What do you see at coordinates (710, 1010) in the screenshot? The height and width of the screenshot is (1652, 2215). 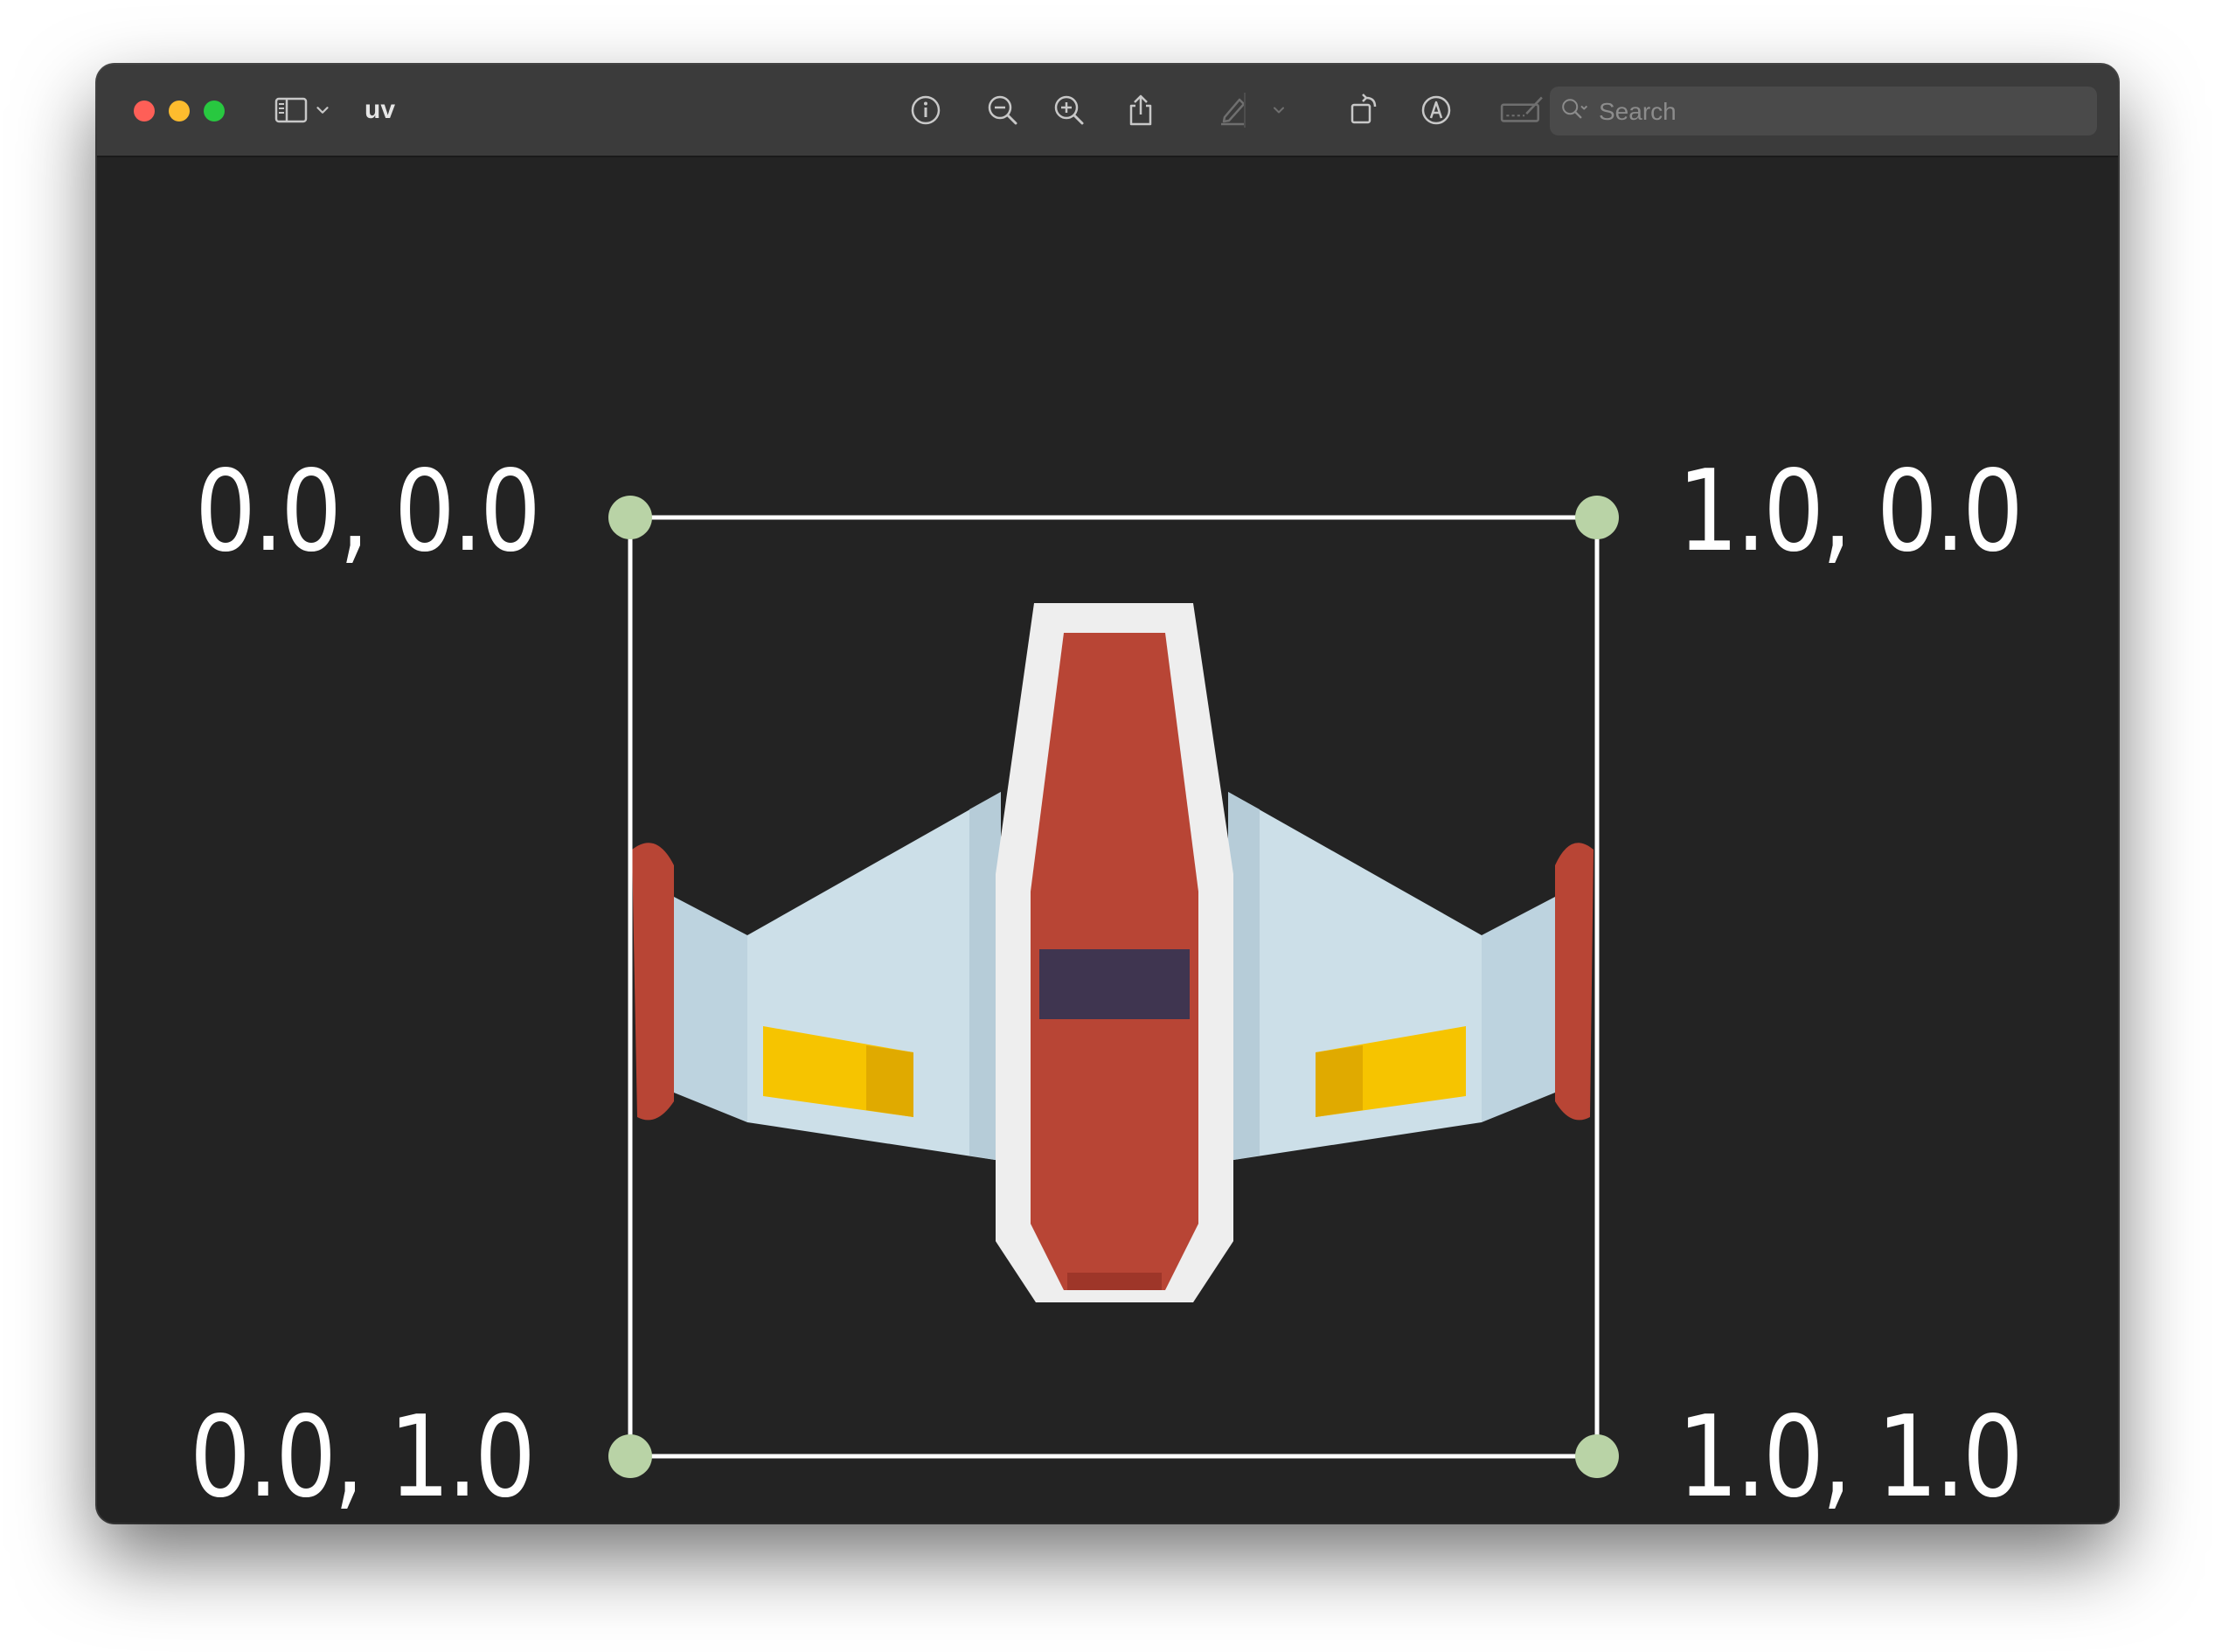 I see `left-wing-tip` at bounding box center [710, 1010].